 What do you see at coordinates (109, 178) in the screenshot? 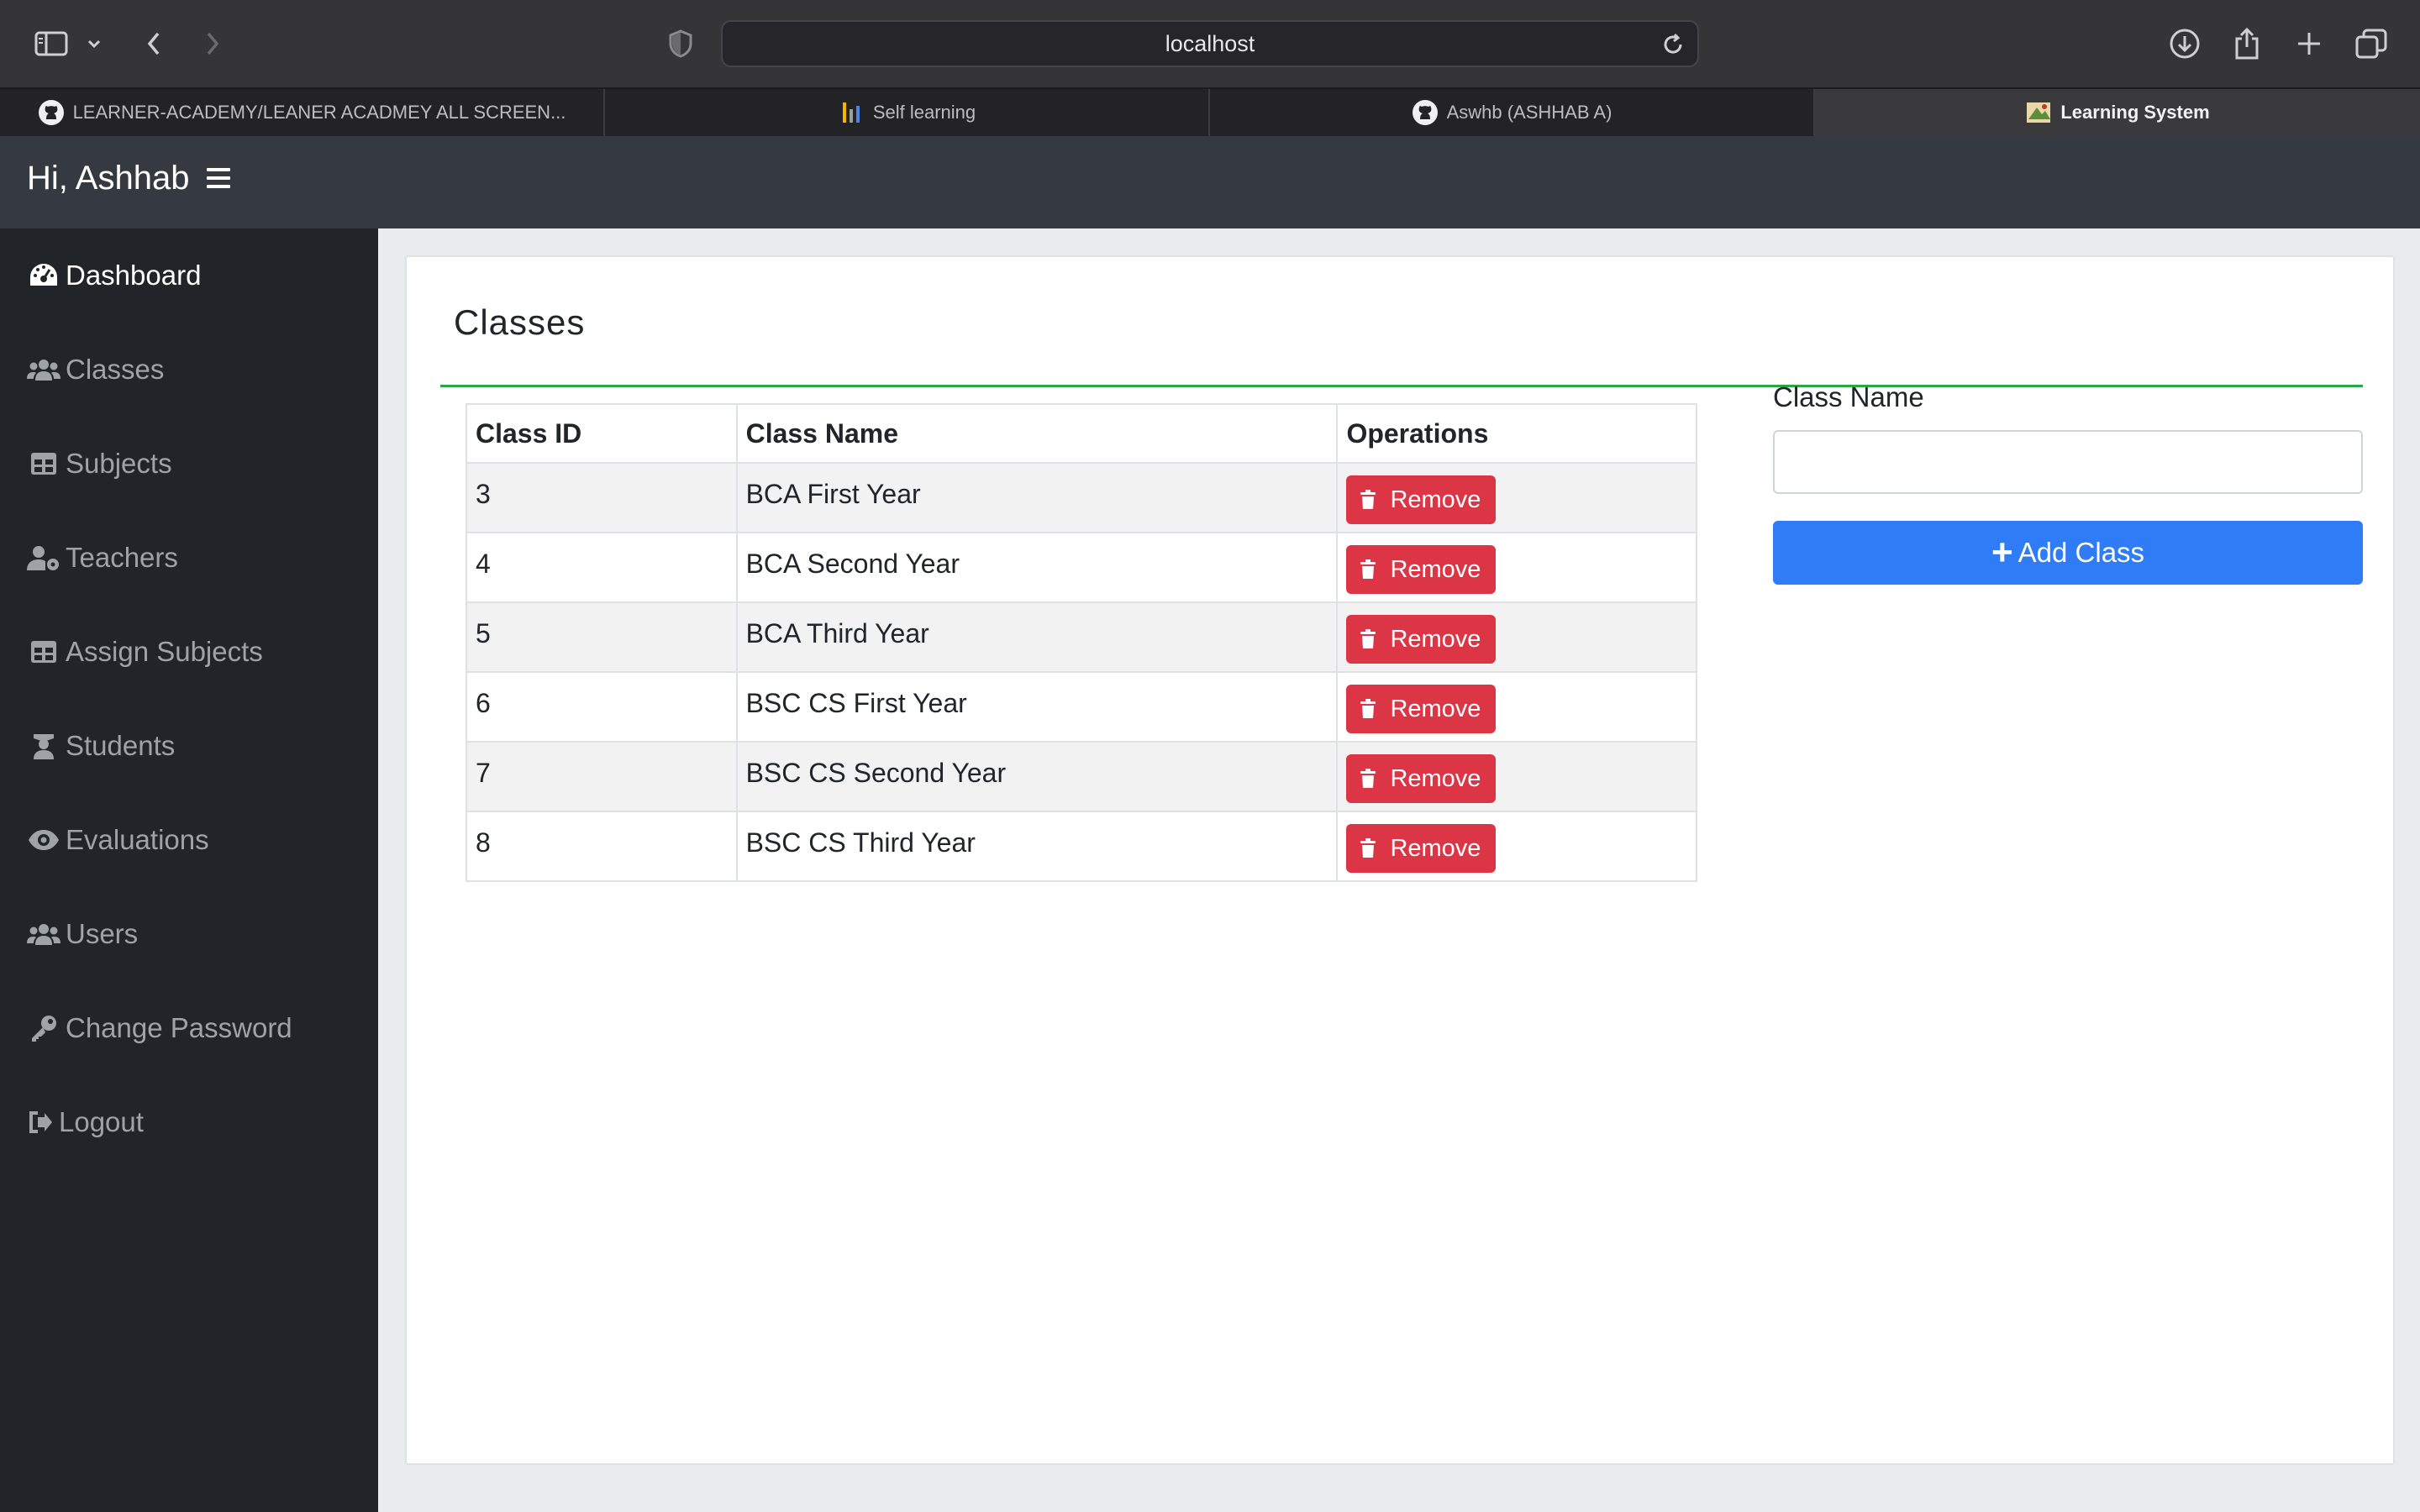
I see `user-greeting: Hi, Ashhab` at bounding box center [109, 178].